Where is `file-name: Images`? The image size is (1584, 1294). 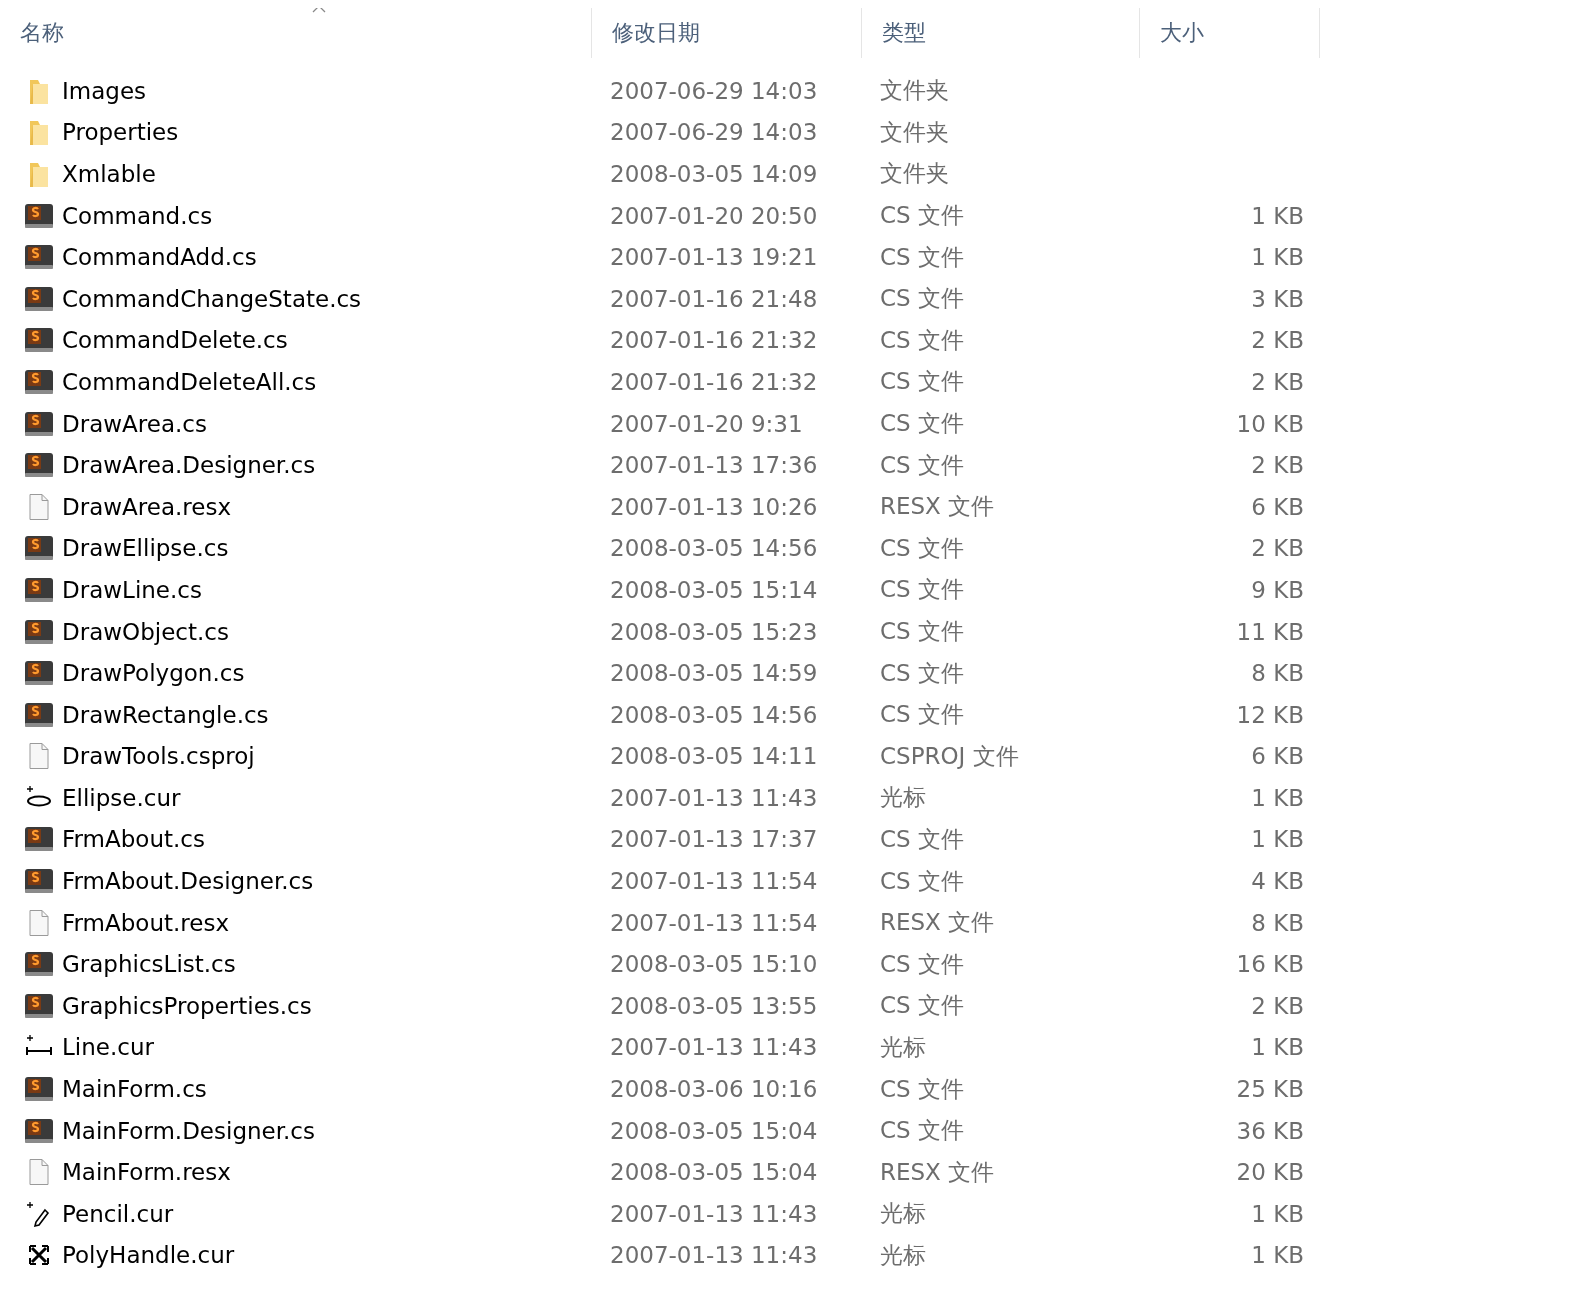 file-name: Images is located at coordinates (104, 90).